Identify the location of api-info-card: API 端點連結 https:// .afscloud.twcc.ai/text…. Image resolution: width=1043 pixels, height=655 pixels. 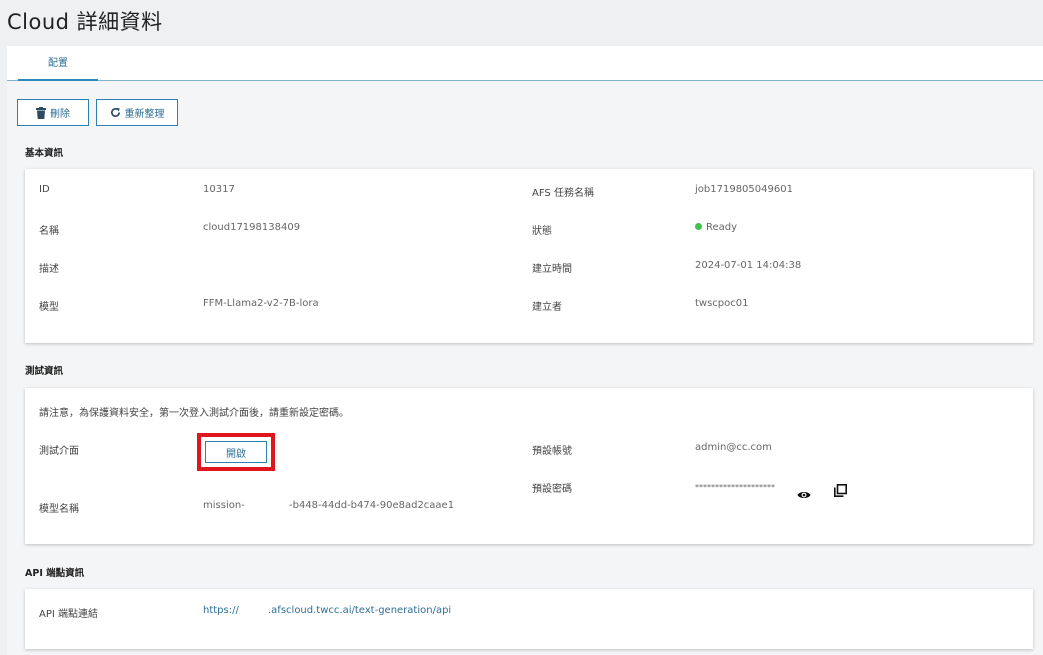
(529, 619).